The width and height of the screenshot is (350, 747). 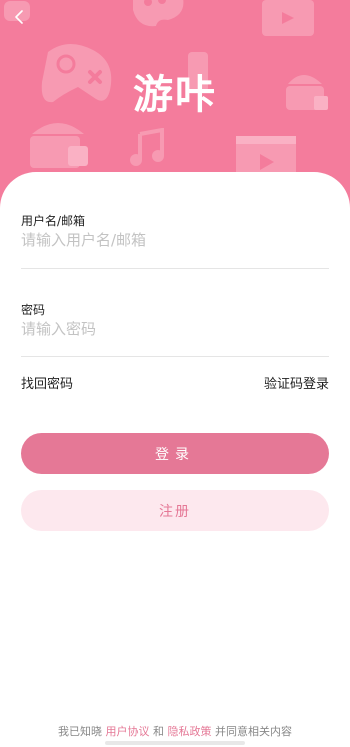 I want to click on app-title: 游咔, so click(x=175, y=95).